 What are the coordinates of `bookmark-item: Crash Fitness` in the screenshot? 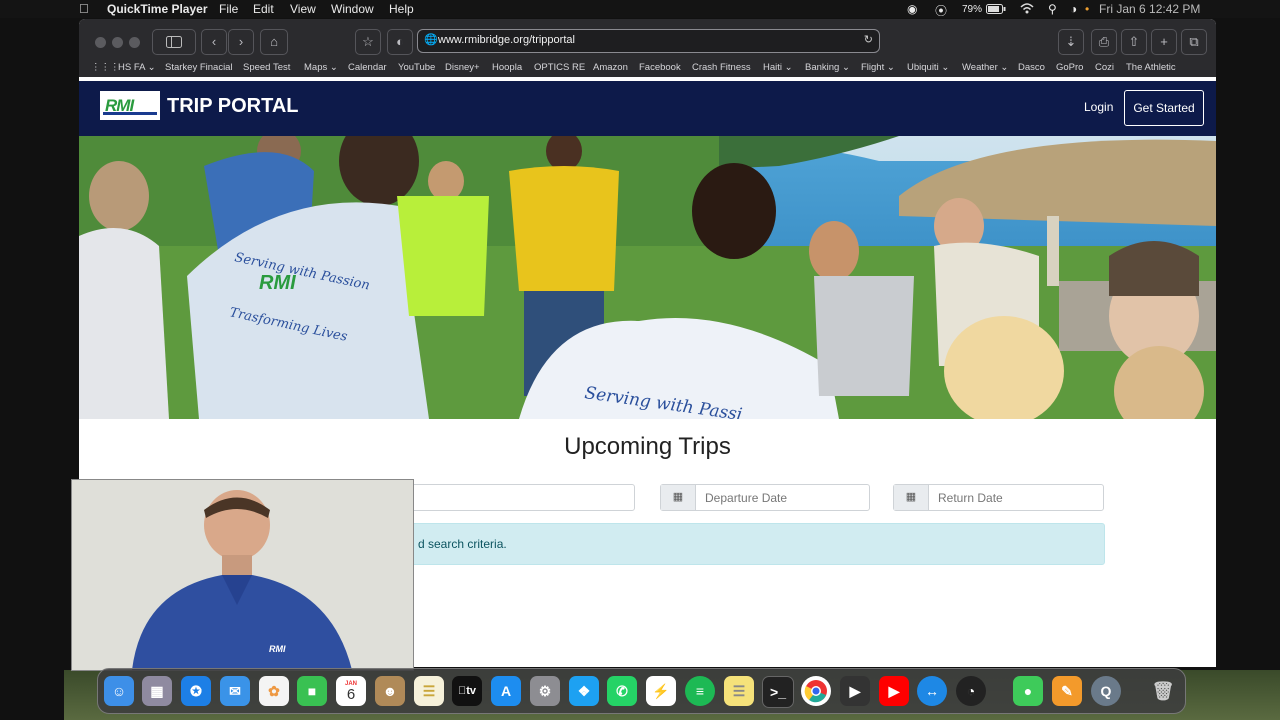 It's located at (721, 67).